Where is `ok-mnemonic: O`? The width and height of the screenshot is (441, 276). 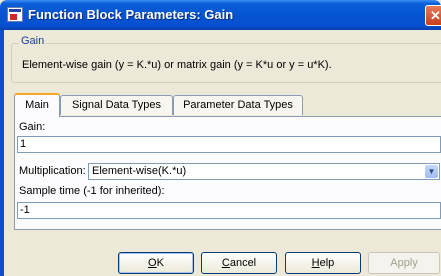 ok-mnemonic: O is located at coordinates (152, 263).